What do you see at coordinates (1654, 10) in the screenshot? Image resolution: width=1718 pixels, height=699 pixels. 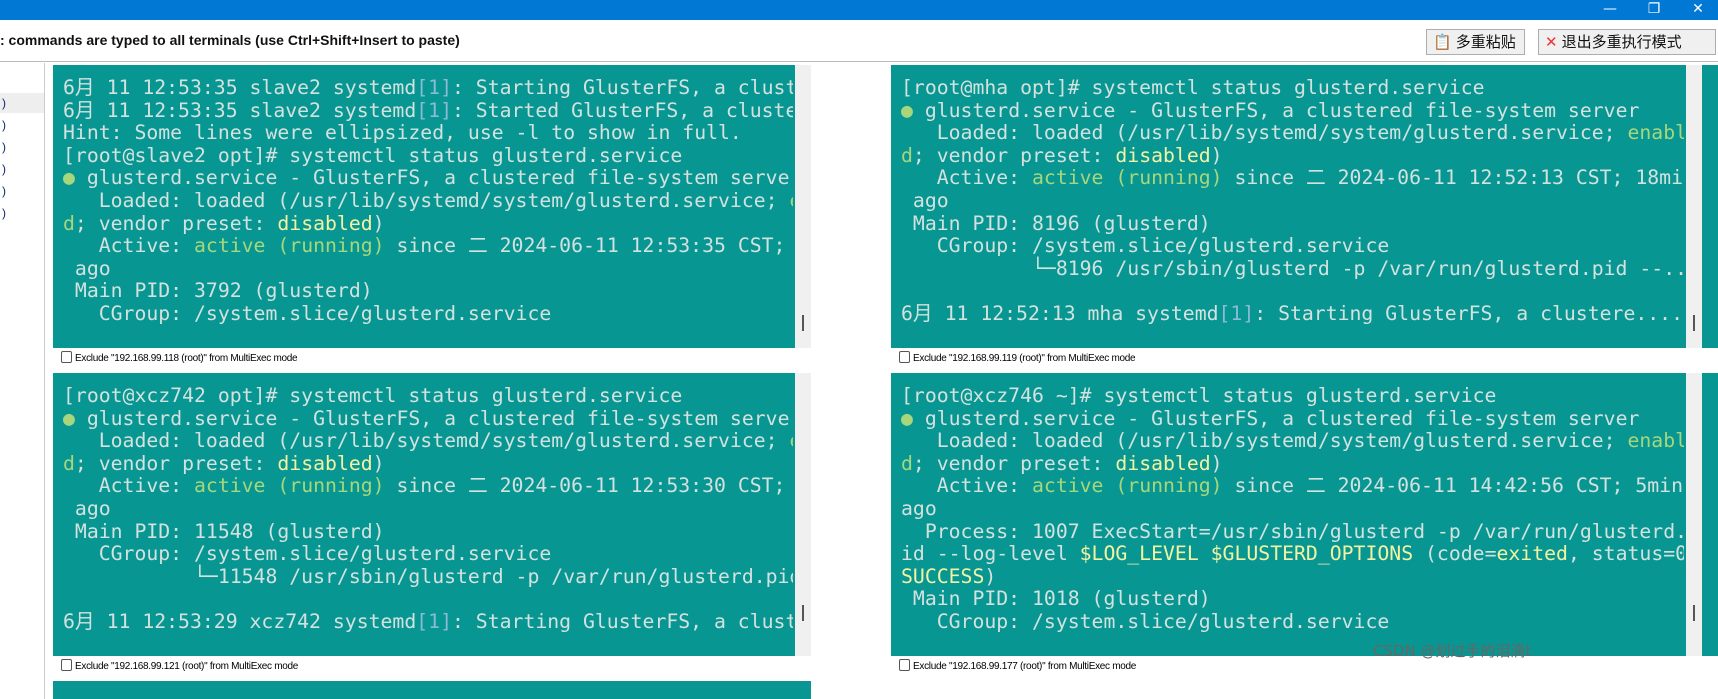 I see `restore-icon: ❐` at bounding box center [1654, 10].